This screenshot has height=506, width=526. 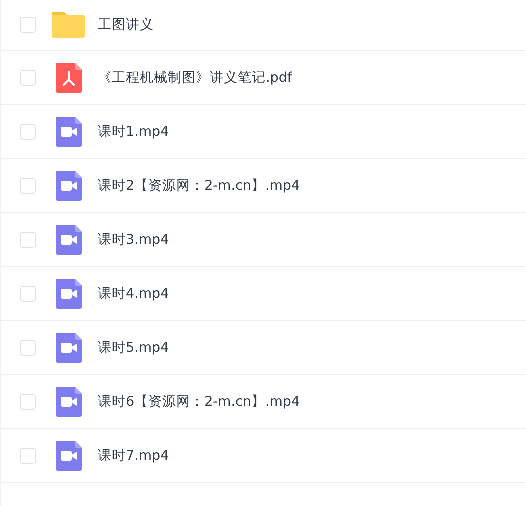 I want to click on pdf-file-icon, so click(x=69, y=77).